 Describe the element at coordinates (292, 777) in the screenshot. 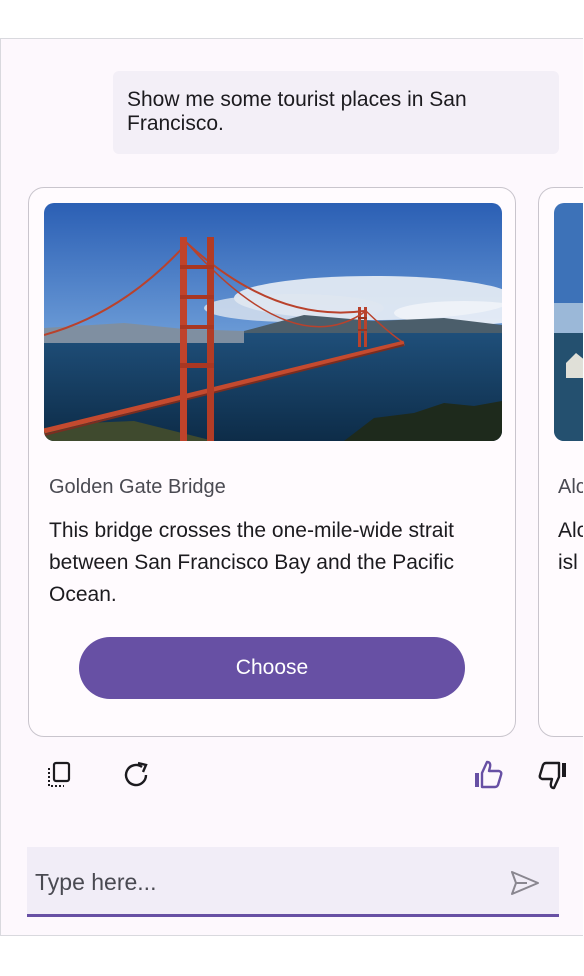

I see `response-actions` at that location.